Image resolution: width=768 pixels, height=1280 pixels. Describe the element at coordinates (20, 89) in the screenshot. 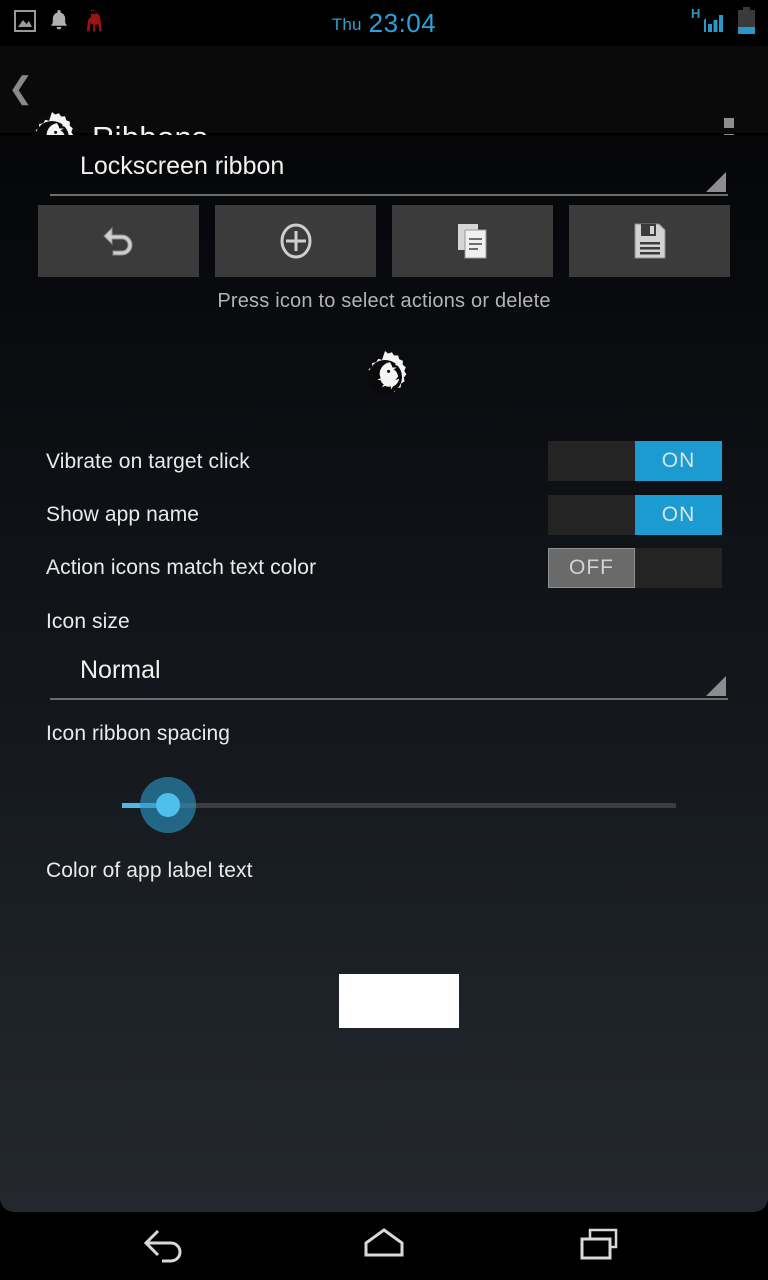

I see `back-chevron-icon: ❮` at that location.